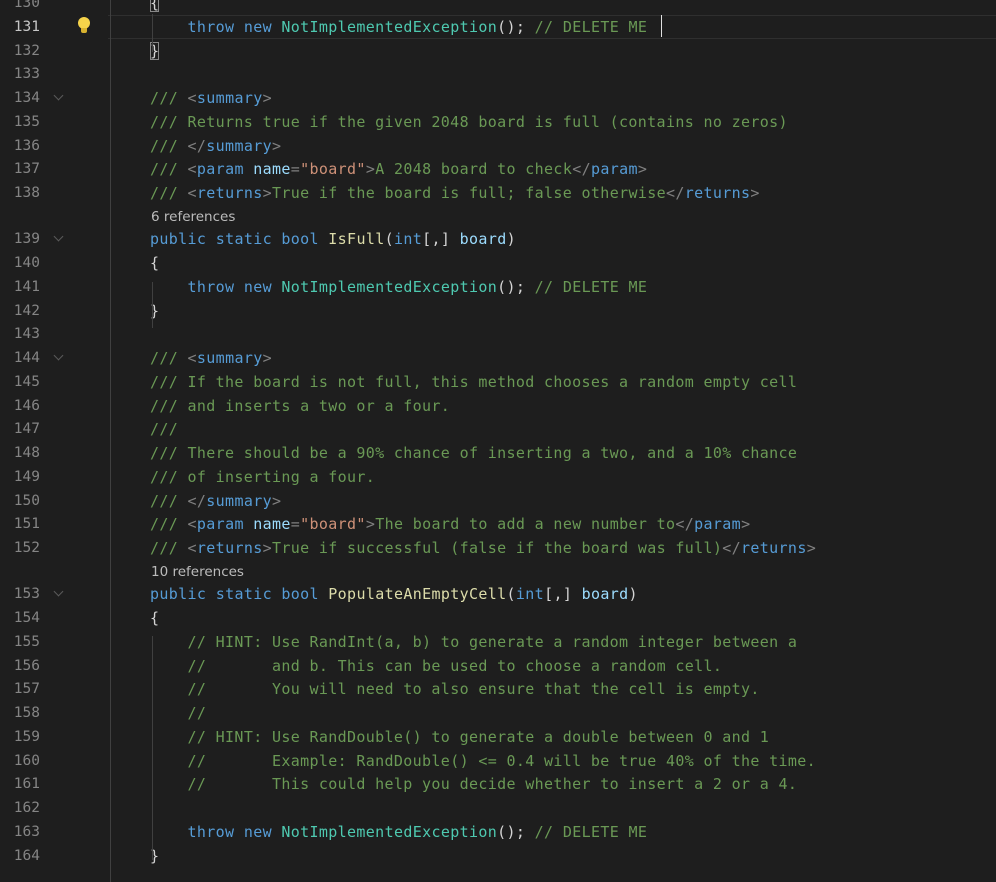  I want to click on code-line: 134 /// <summary>, so click(498, 98).